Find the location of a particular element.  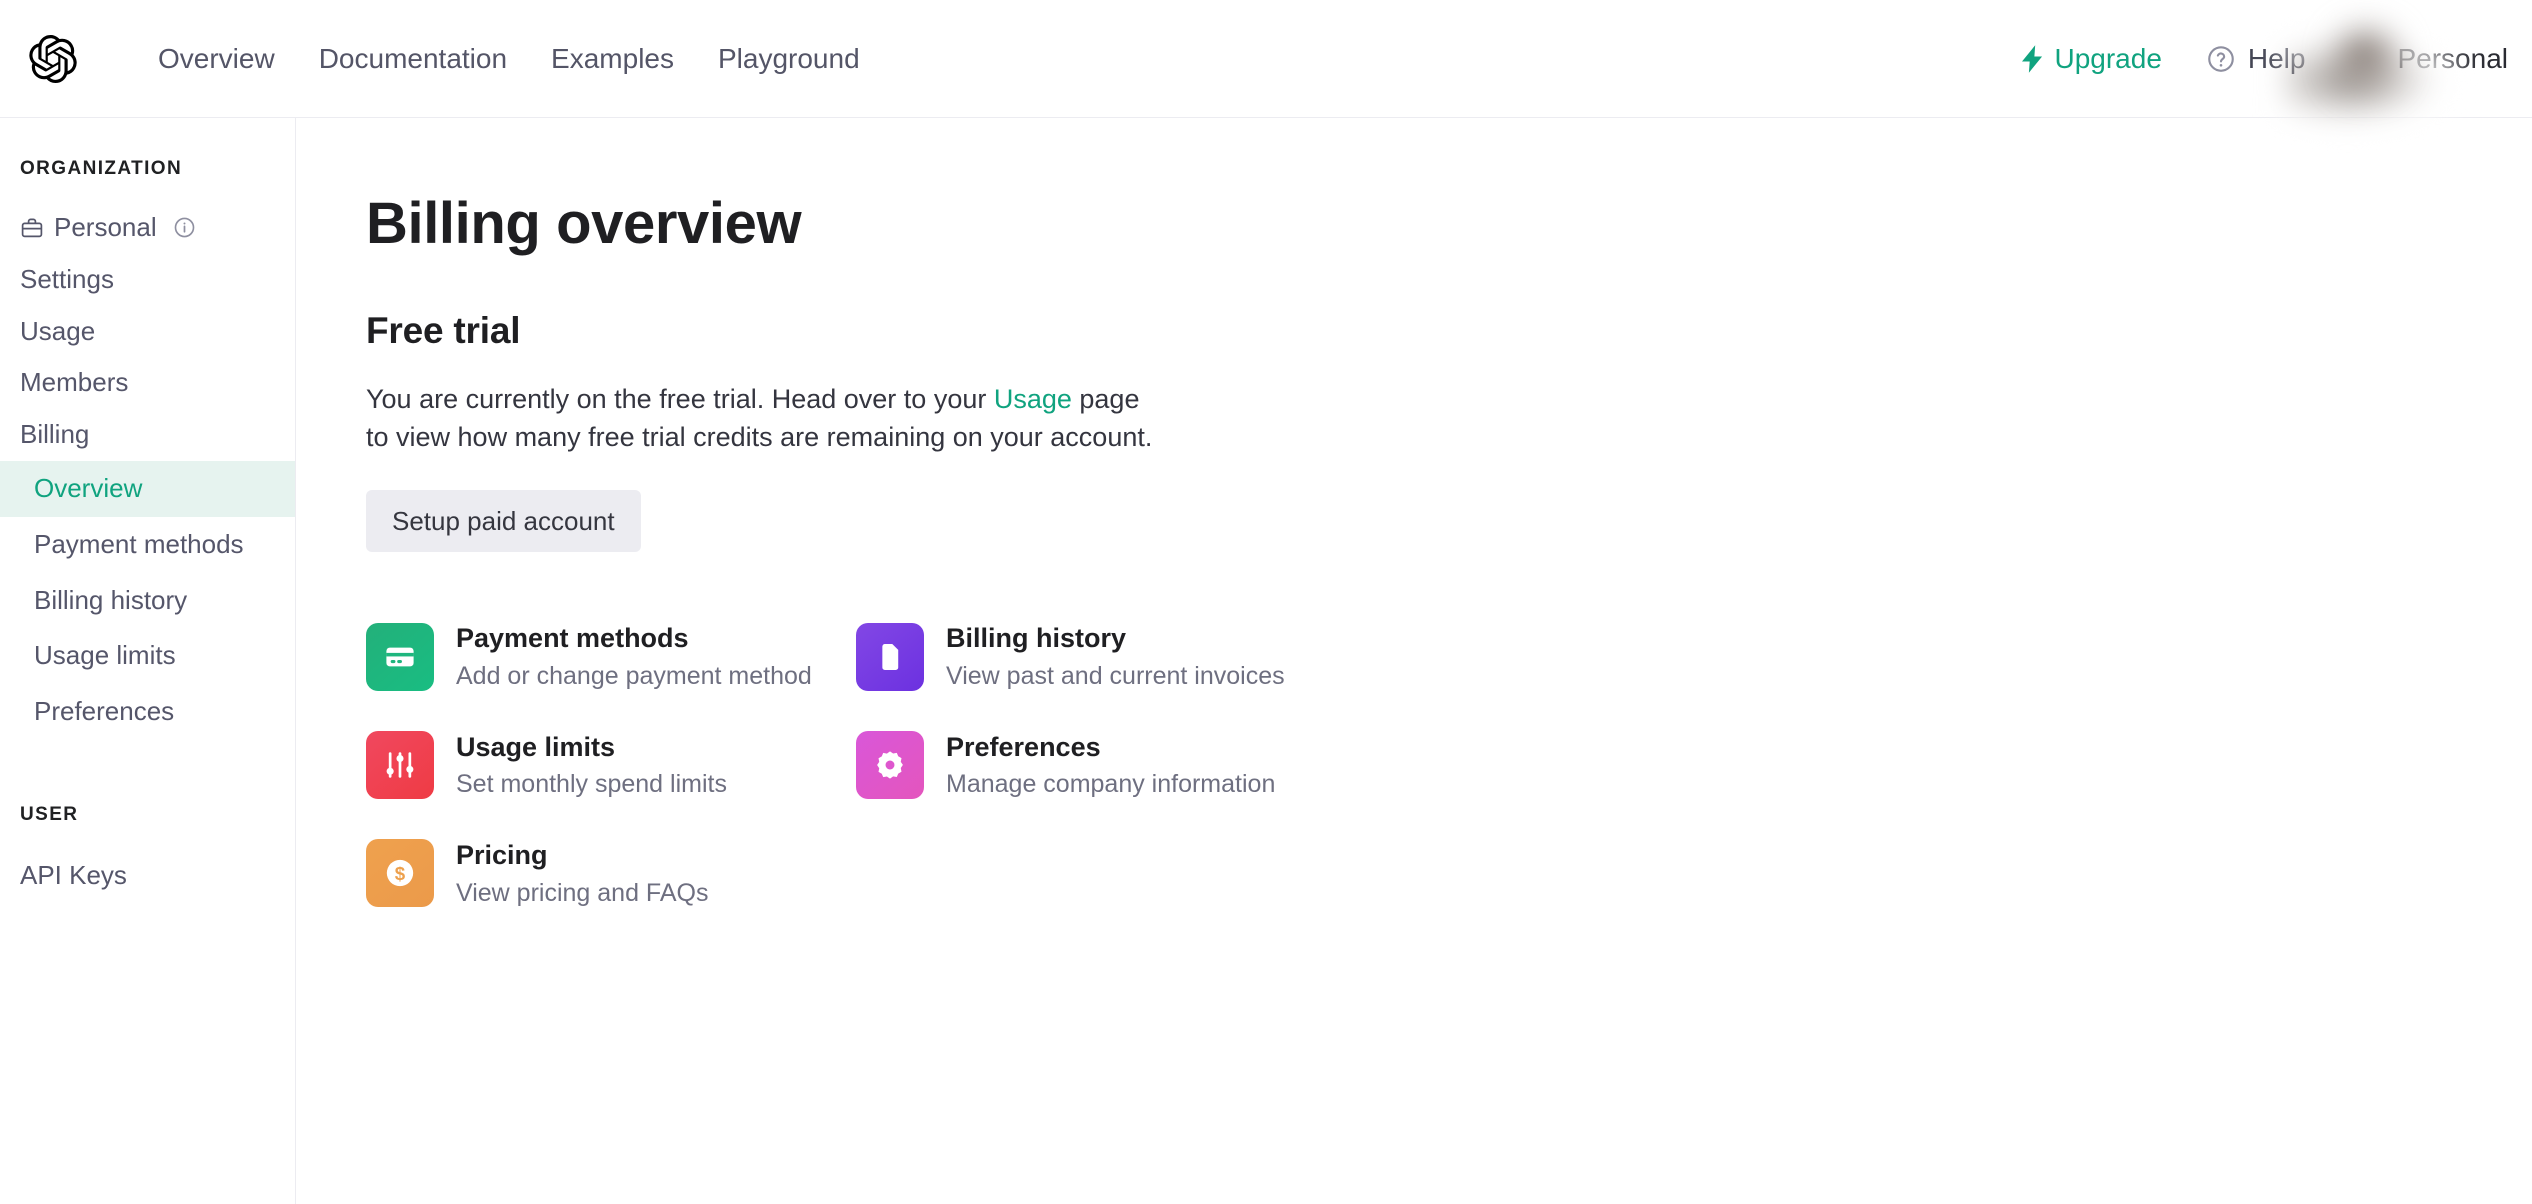

sidebar-item-personal-label: Personal is located at coordinates (105, 227).